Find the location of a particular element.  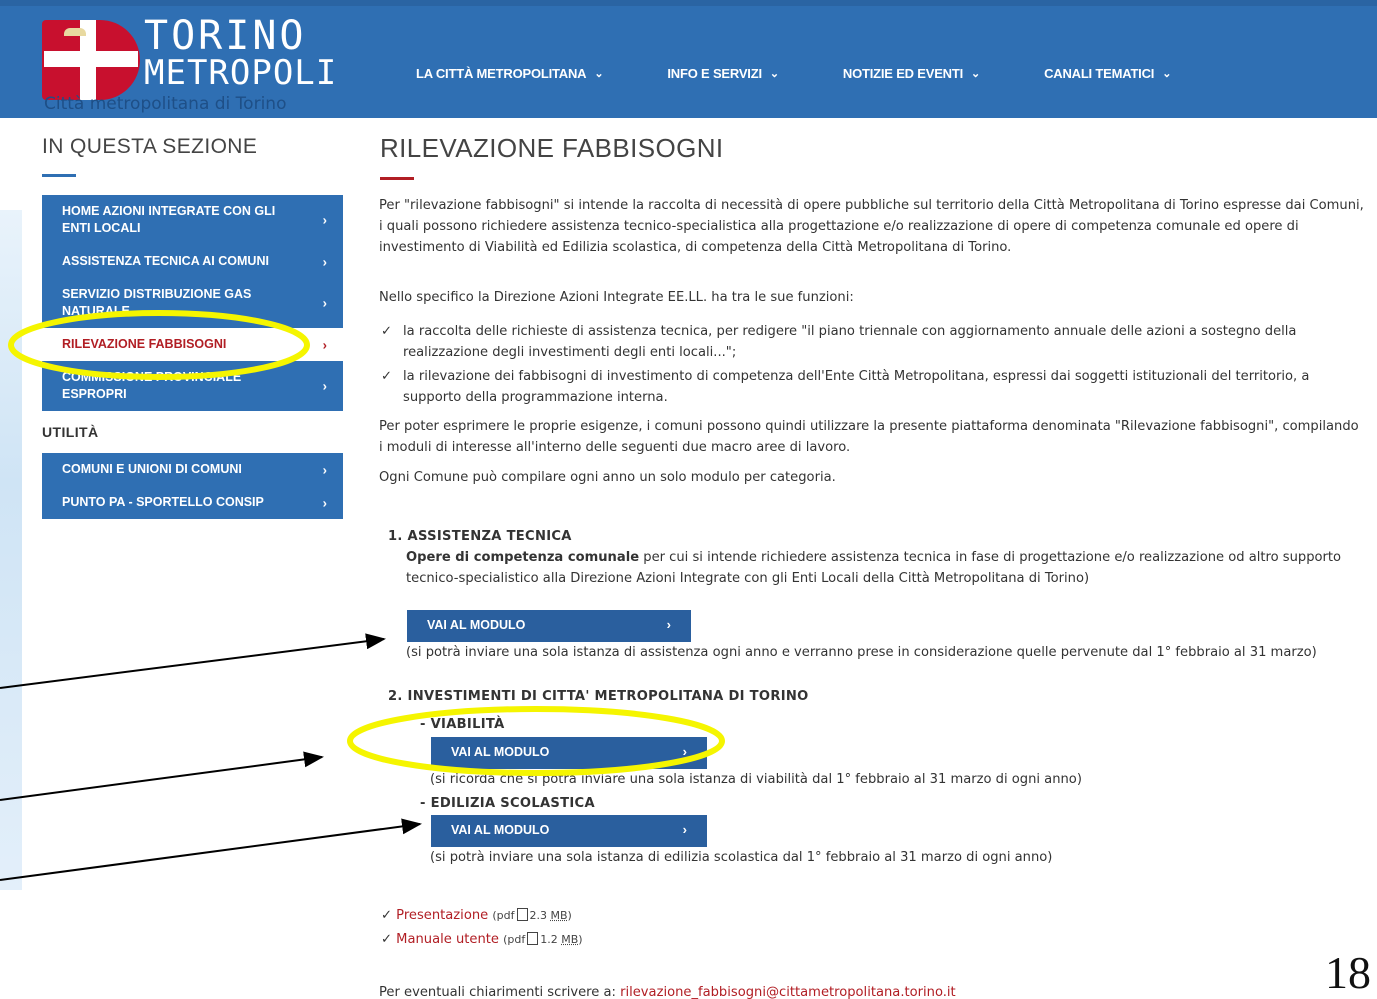

vai-al-modulo-viabilita-button: VAI AL MODULO › is located at coordinates (569, 753).